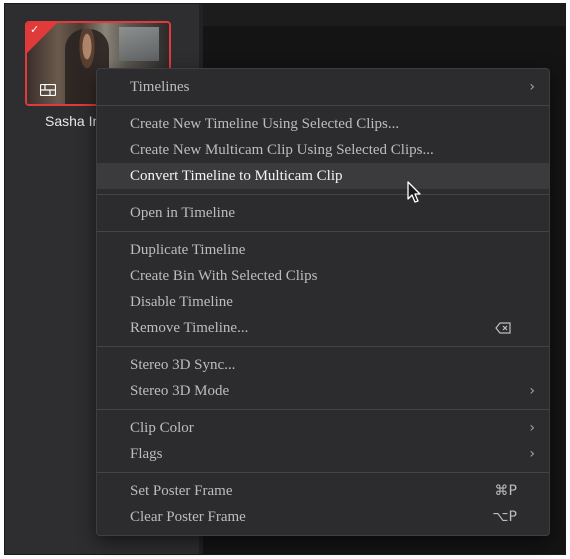 This screenshot has width=570, height=559. I want to click on mouse-pointer-icon, so click(414, 192).